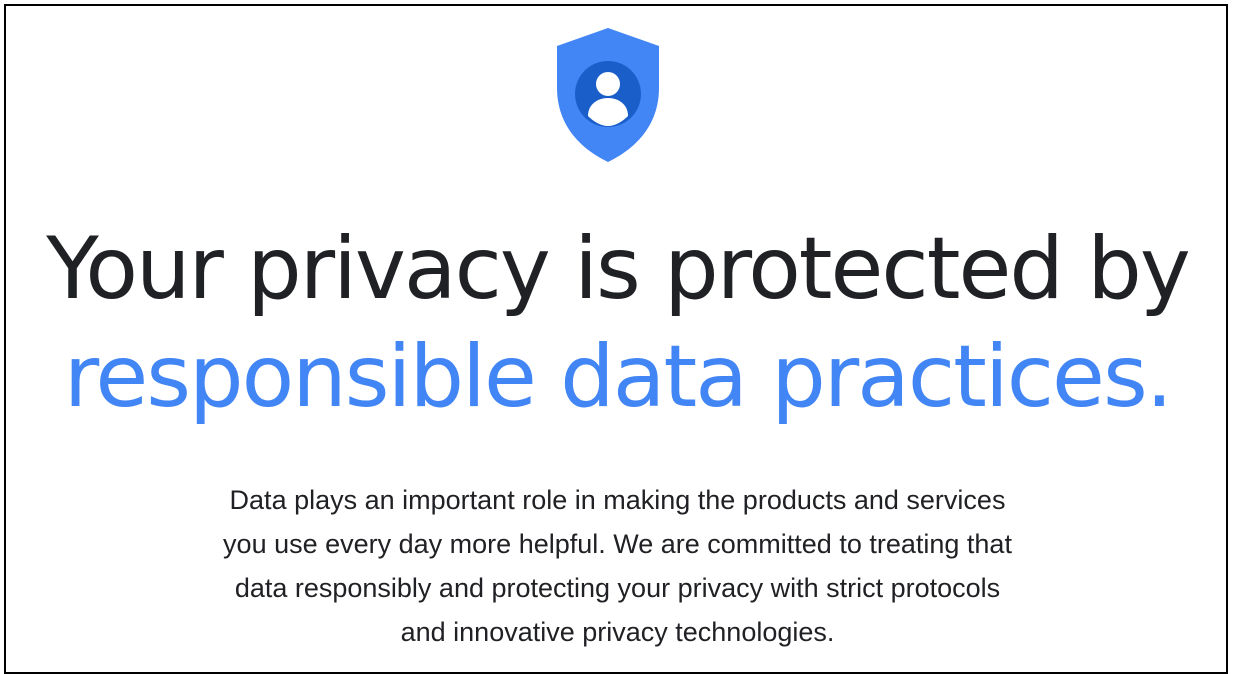  Describe the element at coordinates (618, 377) in the screenshot. I see `headline-line-2-accent: responsible data practices.` at that location.